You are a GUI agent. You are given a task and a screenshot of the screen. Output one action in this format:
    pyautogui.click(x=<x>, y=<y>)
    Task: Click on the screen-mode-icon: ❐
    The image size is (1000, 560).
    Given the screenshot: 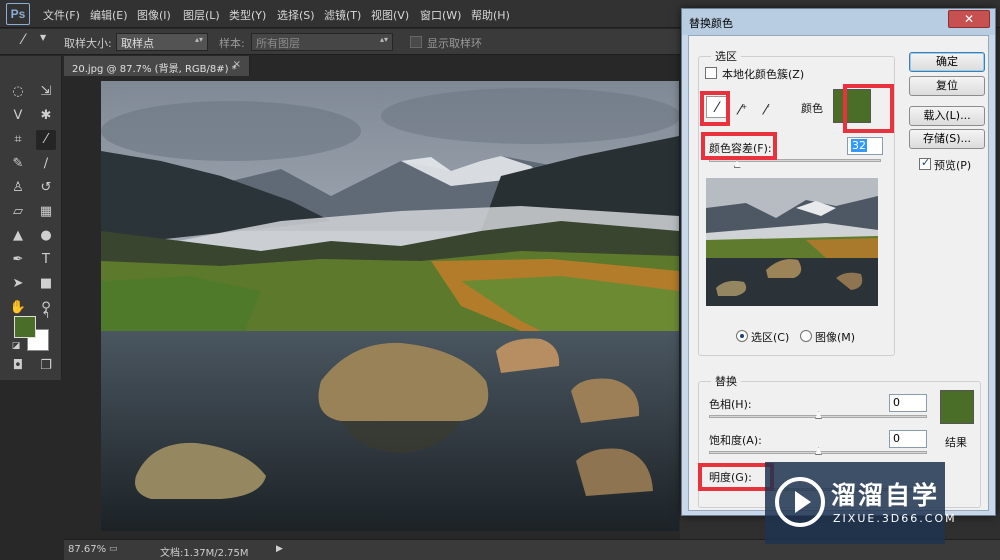 What is the action you would take?
    pyautogui.click(x=46, y=366)
    